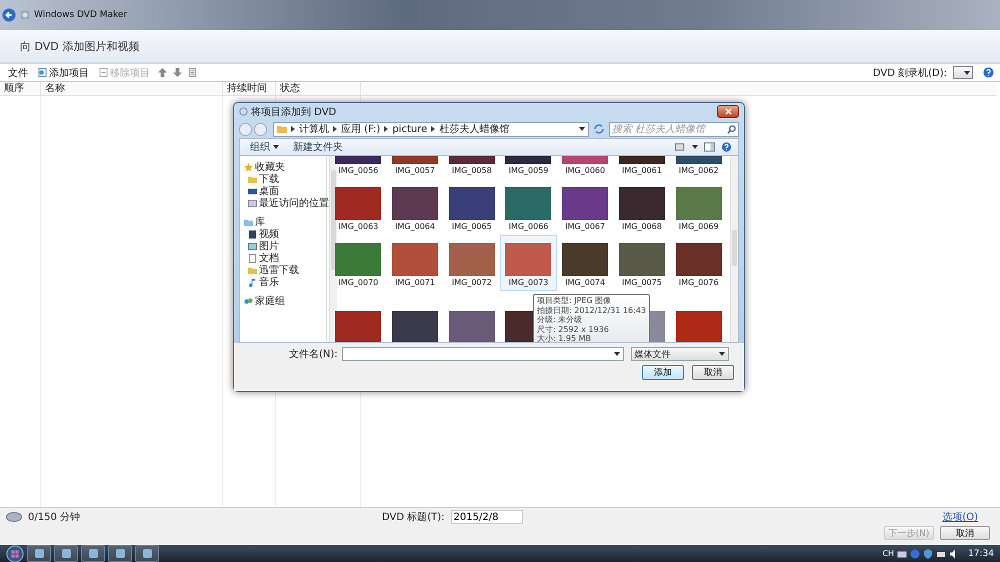 The image size is (1000, 562). What do you see at coordinates (663, 372) in the screenshot?
I see `dialog-button: 添加` at bounding box center [663, 372].